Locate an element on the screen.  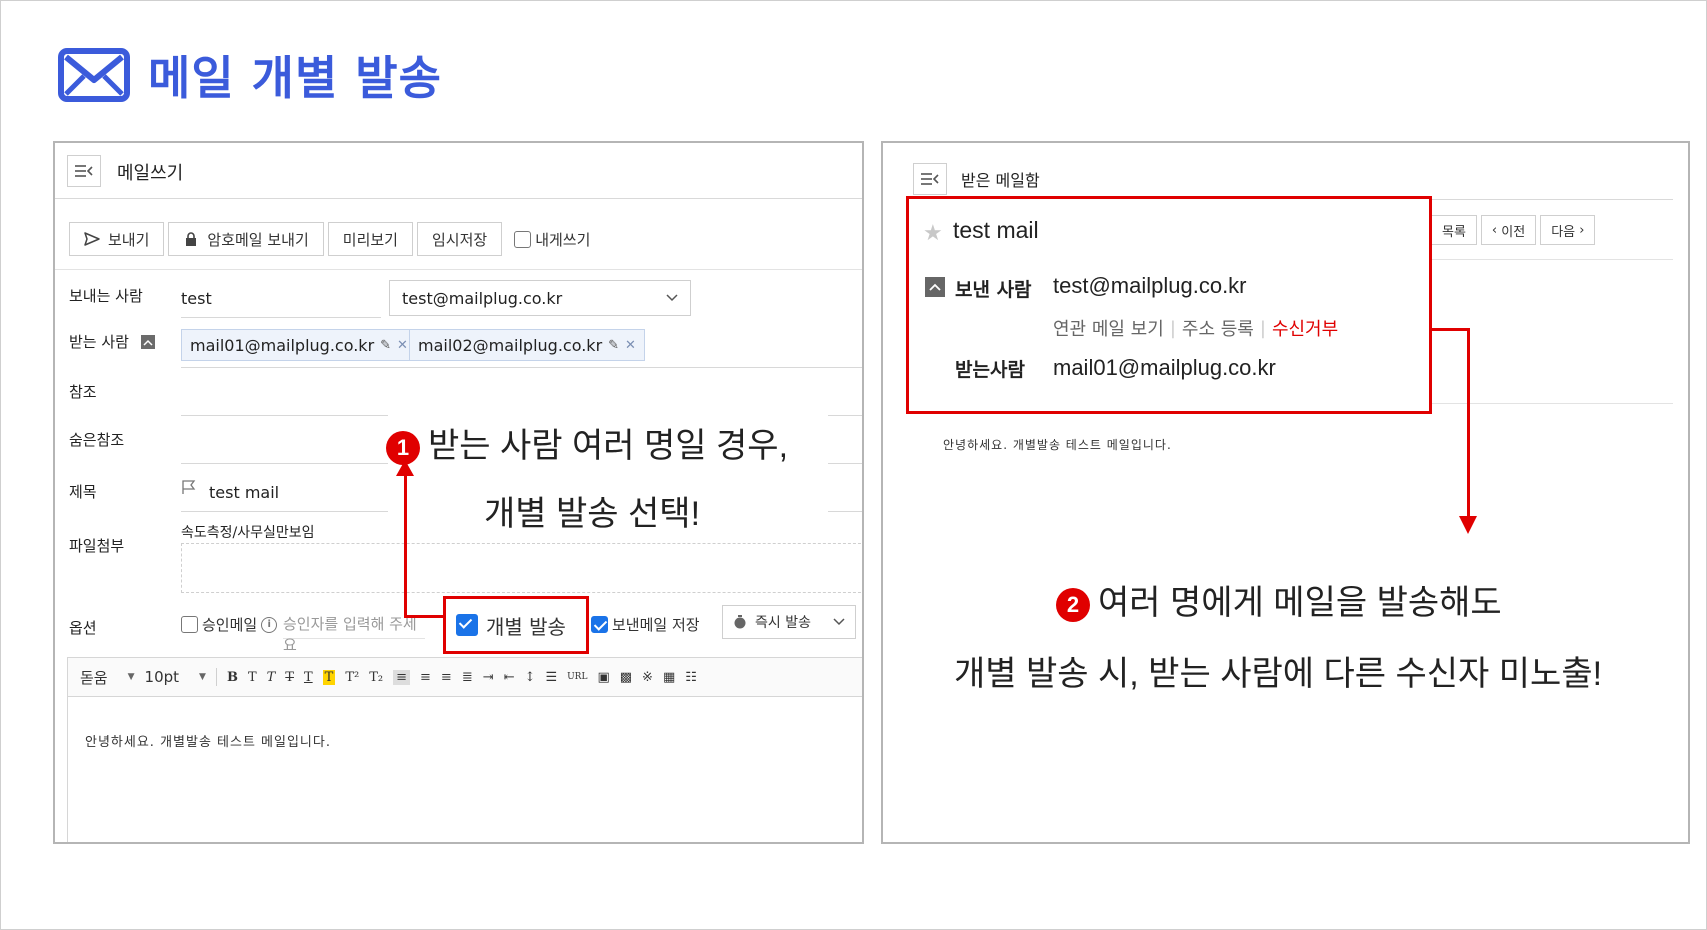
preview-button: 미리보기 is located at coordinates (370, 239).